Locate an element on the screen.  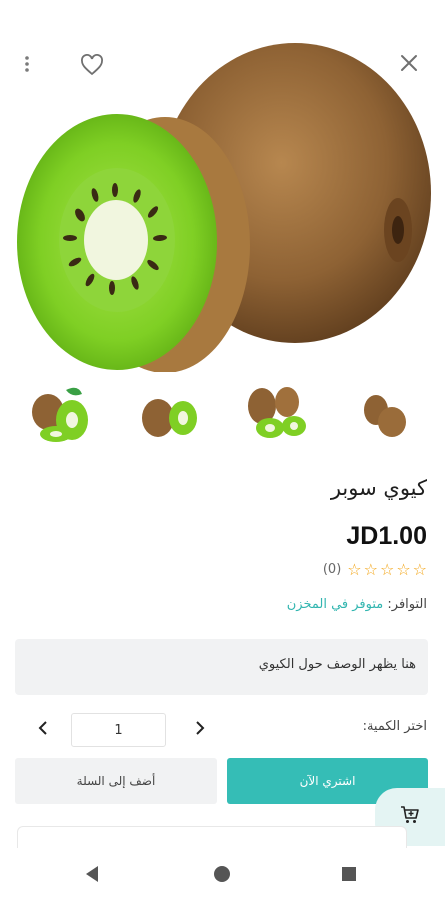
home-circle-icon is located at coordinates (222, 874).